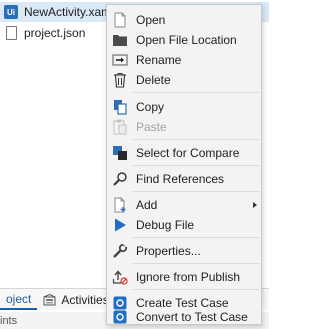 This screenshot has height=329, width=320. Describe the element at coordinates (188, 153) in the screenshot. I see `menu-item-label: Select for Compare` at that location.